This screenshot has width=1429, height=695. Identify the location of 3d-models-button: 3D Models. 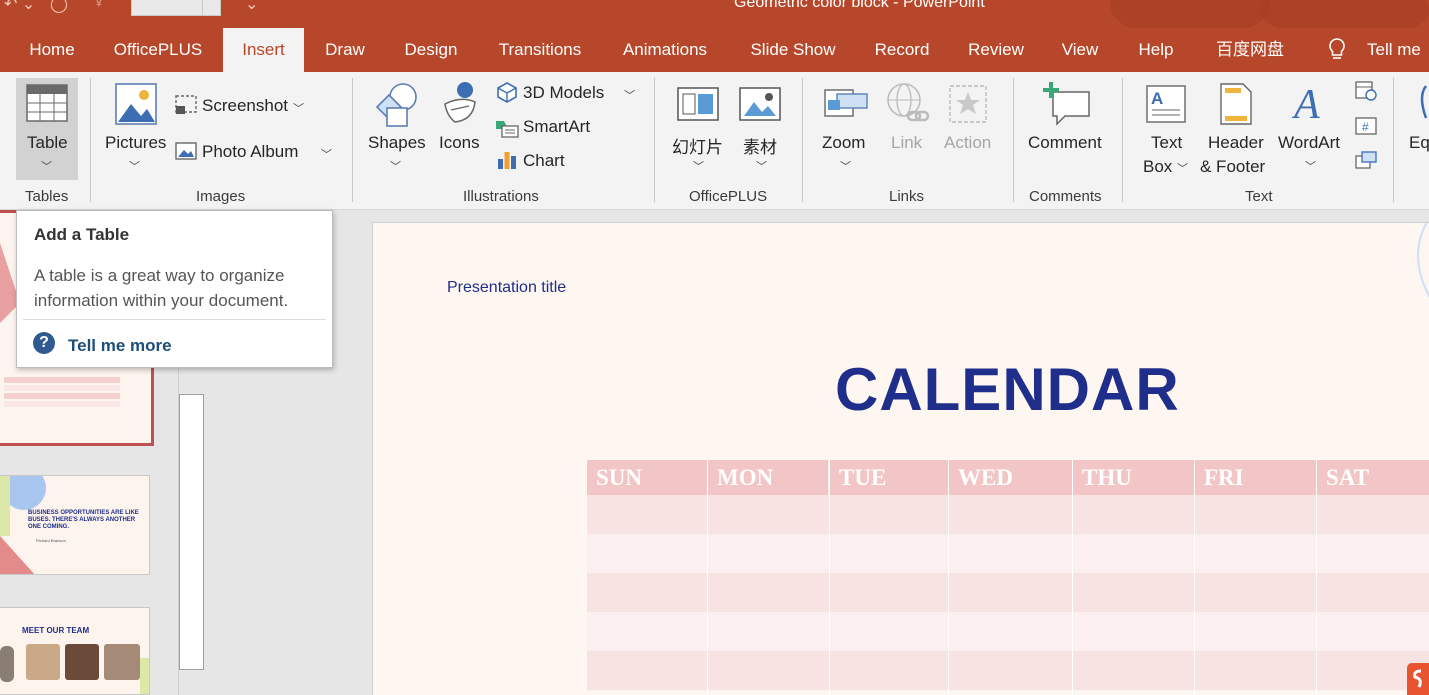
(563, 93).